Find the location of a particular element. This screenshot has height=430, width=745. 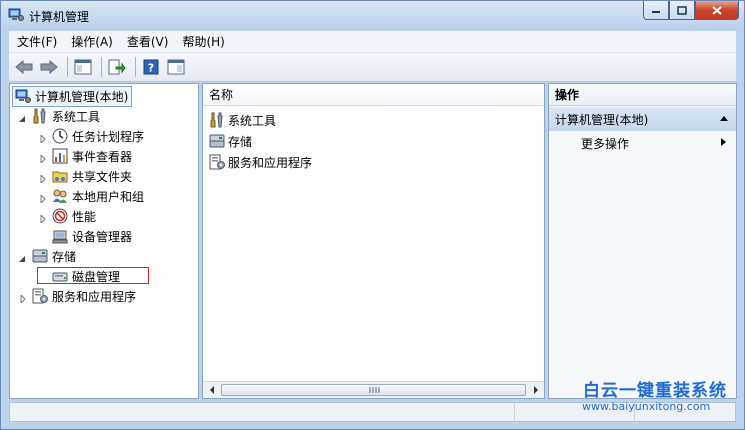

tree-item-local-users: 本地用户和组 is located at coordinates (98, 196).